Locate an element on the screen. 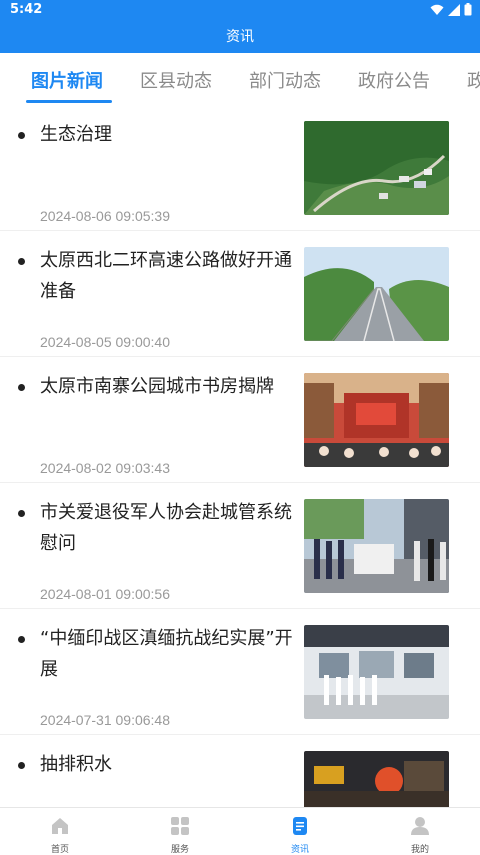 This screenshot has height=855, width=480. nav-news: 资讯 is located at coordinates (300, 831).